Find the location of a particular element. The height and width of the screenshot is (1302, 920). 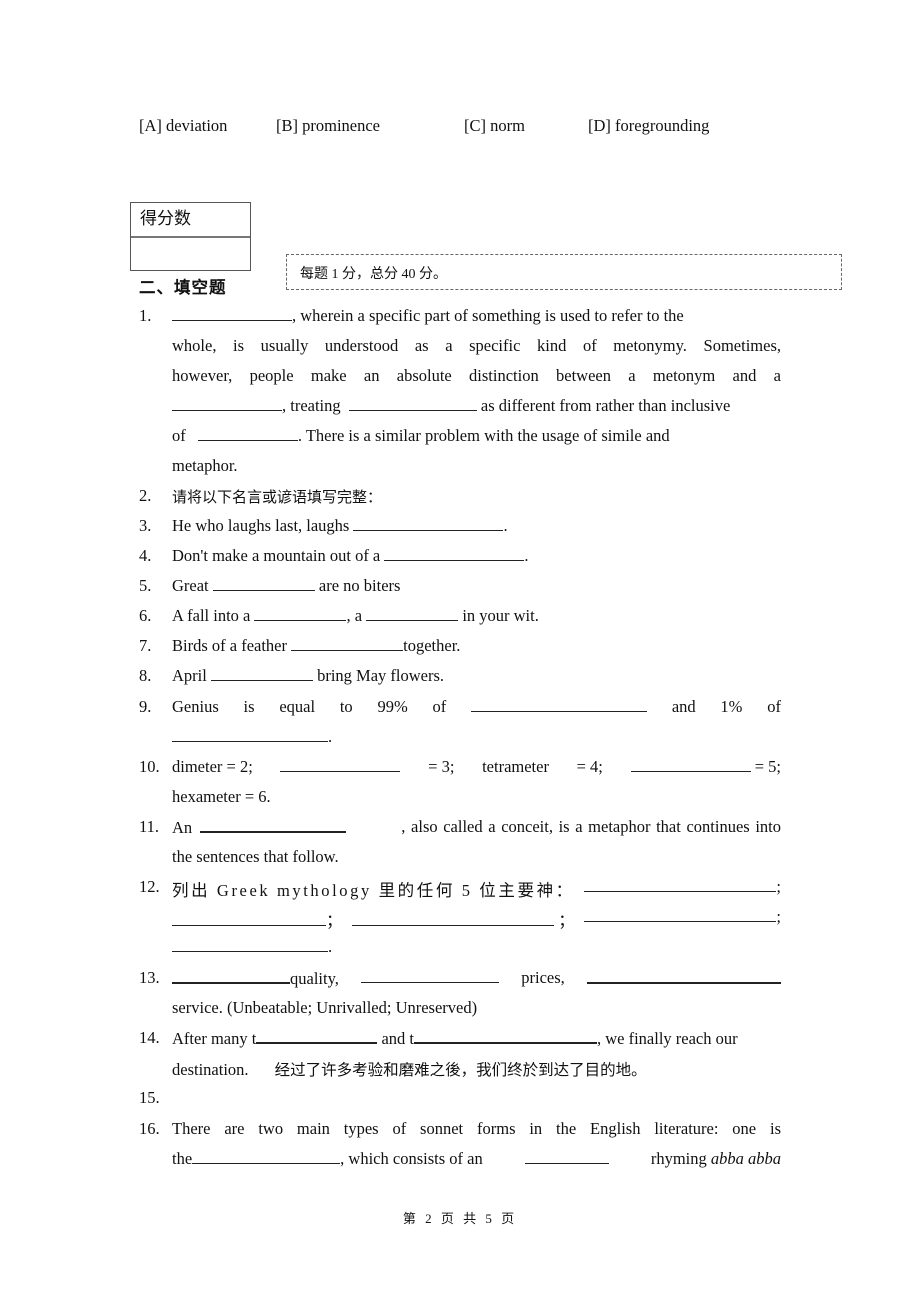

question-text: An is located at coordinates (182, 827).